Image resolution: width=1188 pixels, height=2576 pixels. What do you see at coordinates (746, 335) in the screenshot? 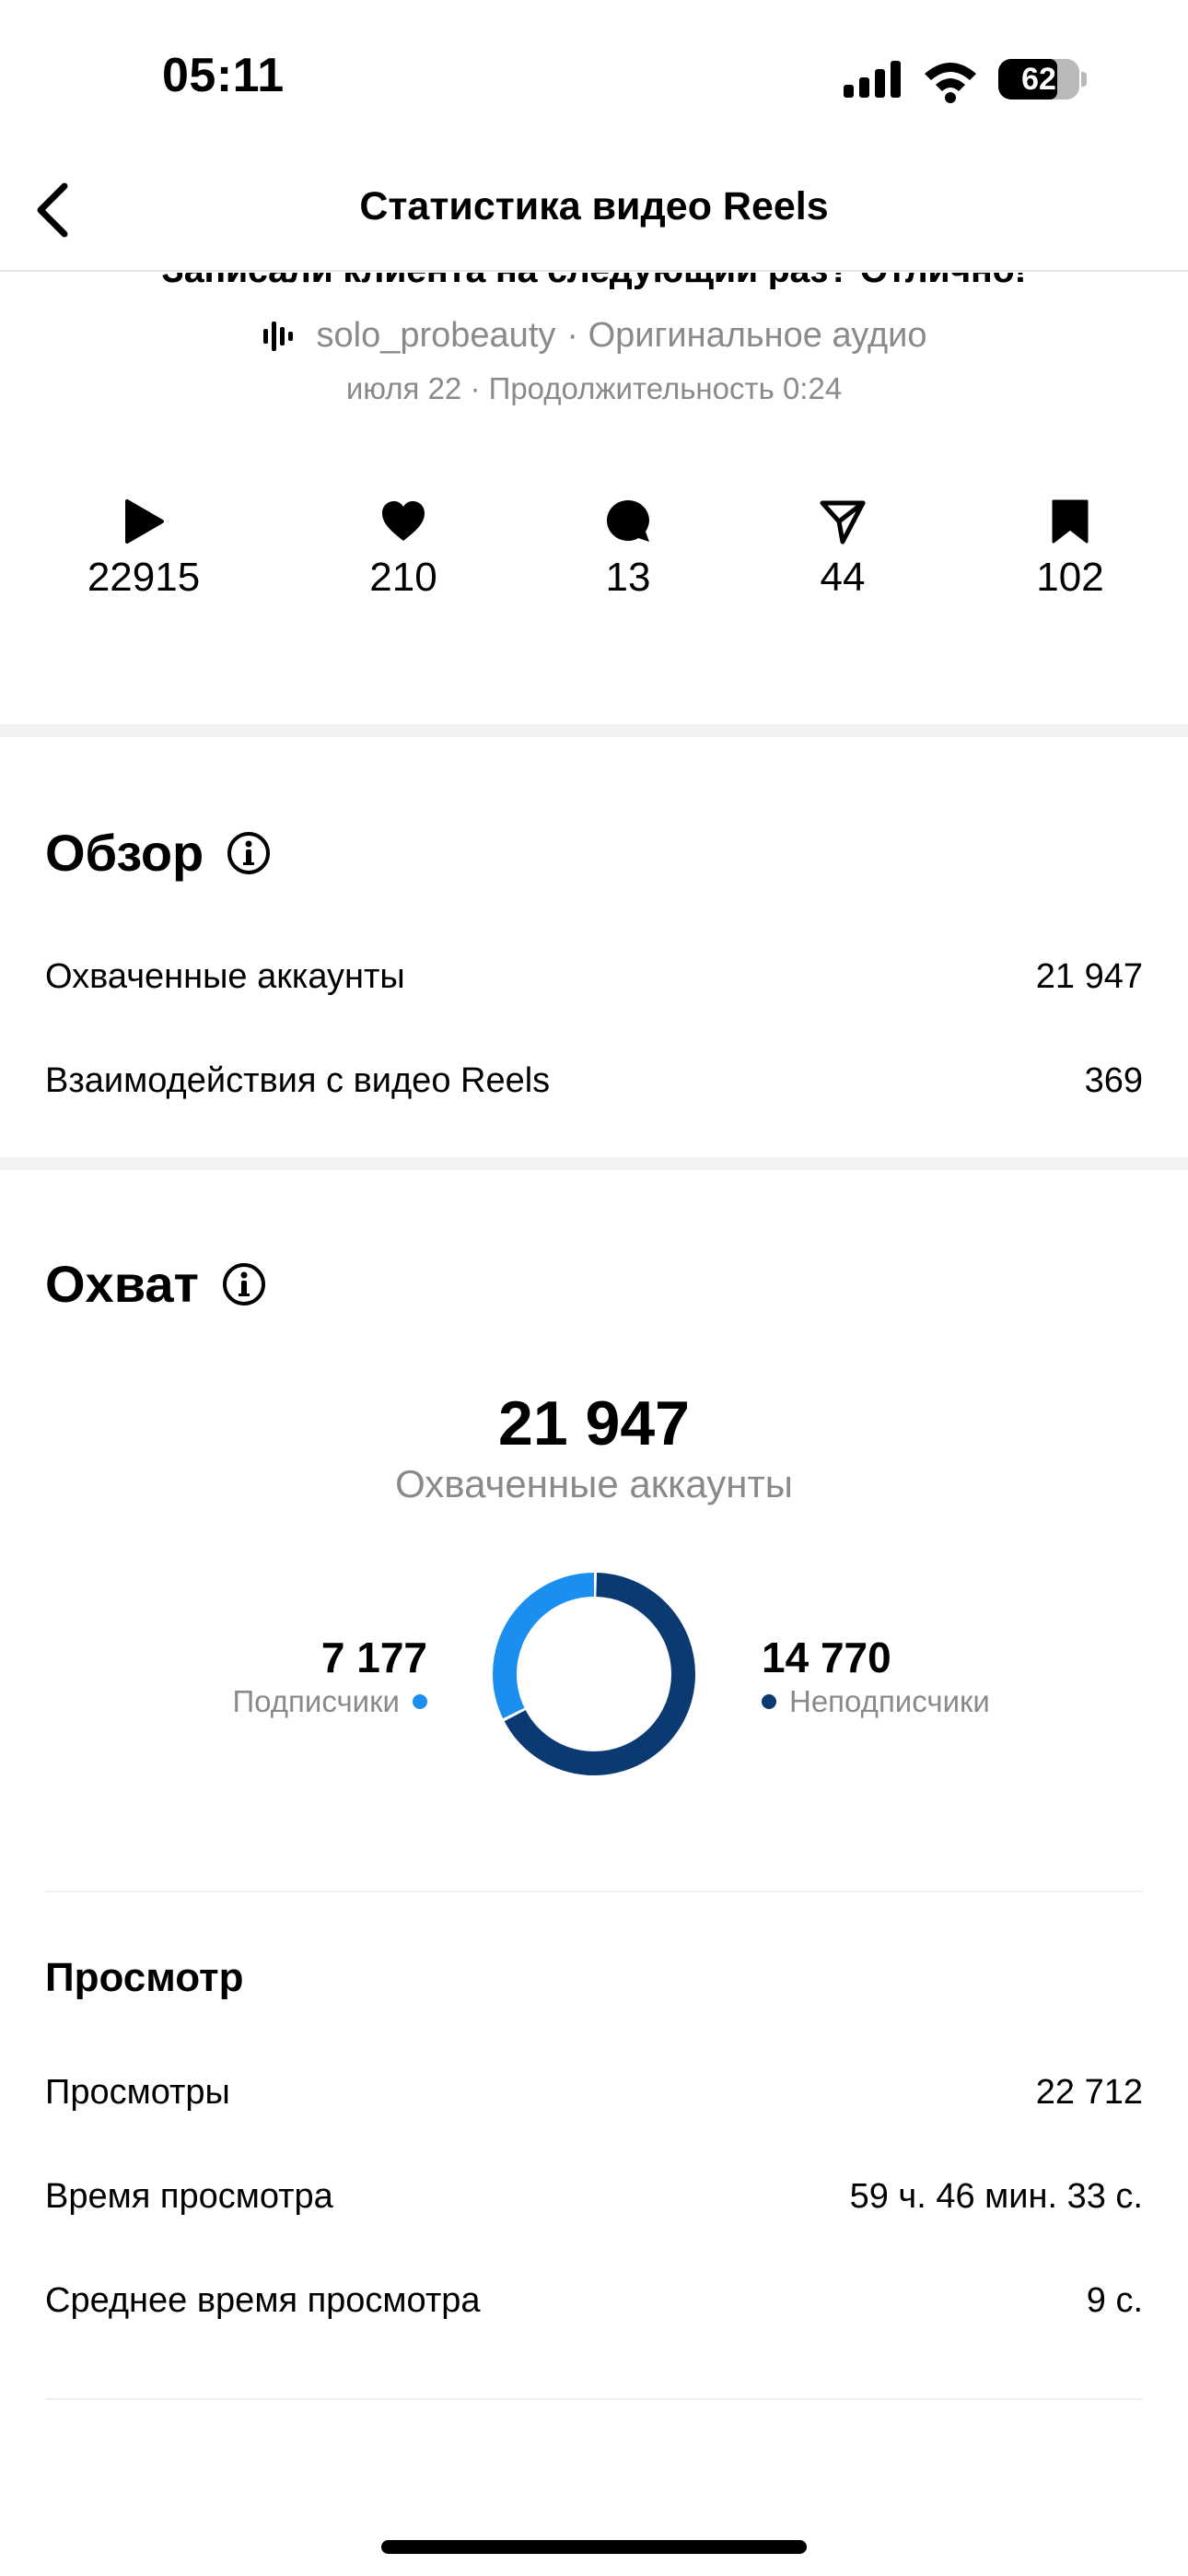
I see `audio-title: · Оригинальное аудио` at bounding box center [746, 335].